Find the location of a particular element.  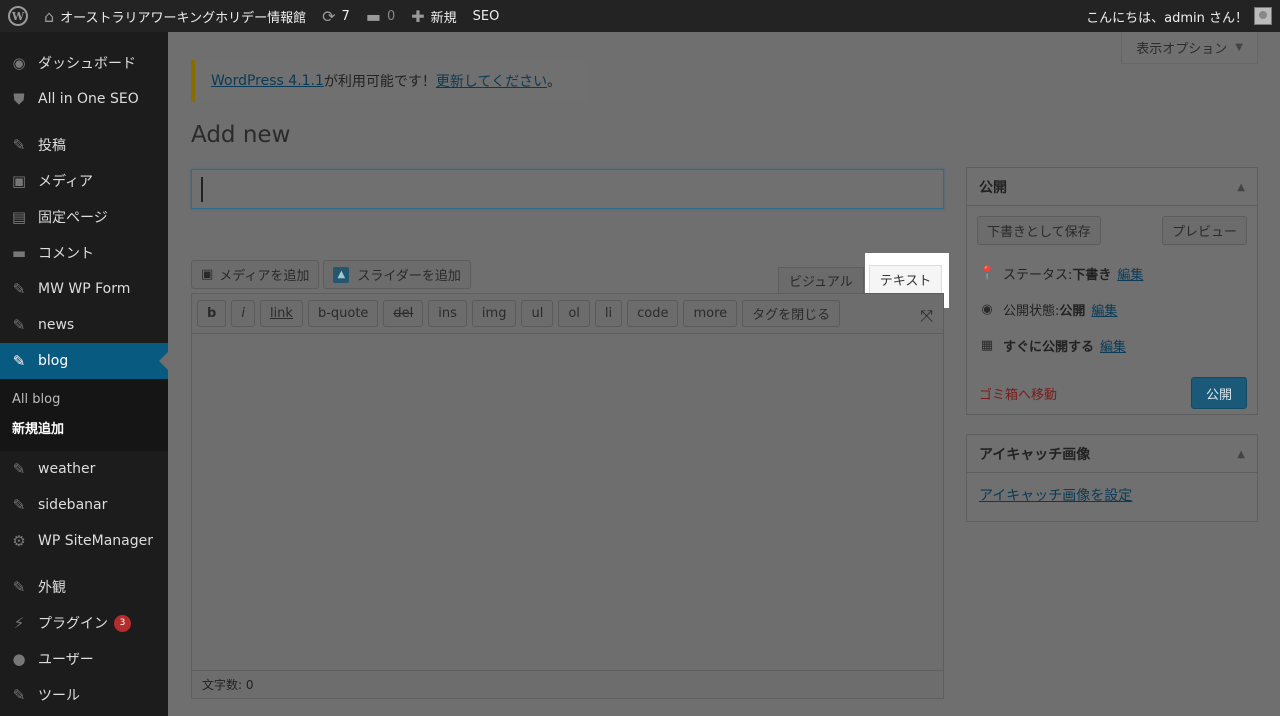

visibility-label: 公開状態: is located at coordinates (1031, 311).